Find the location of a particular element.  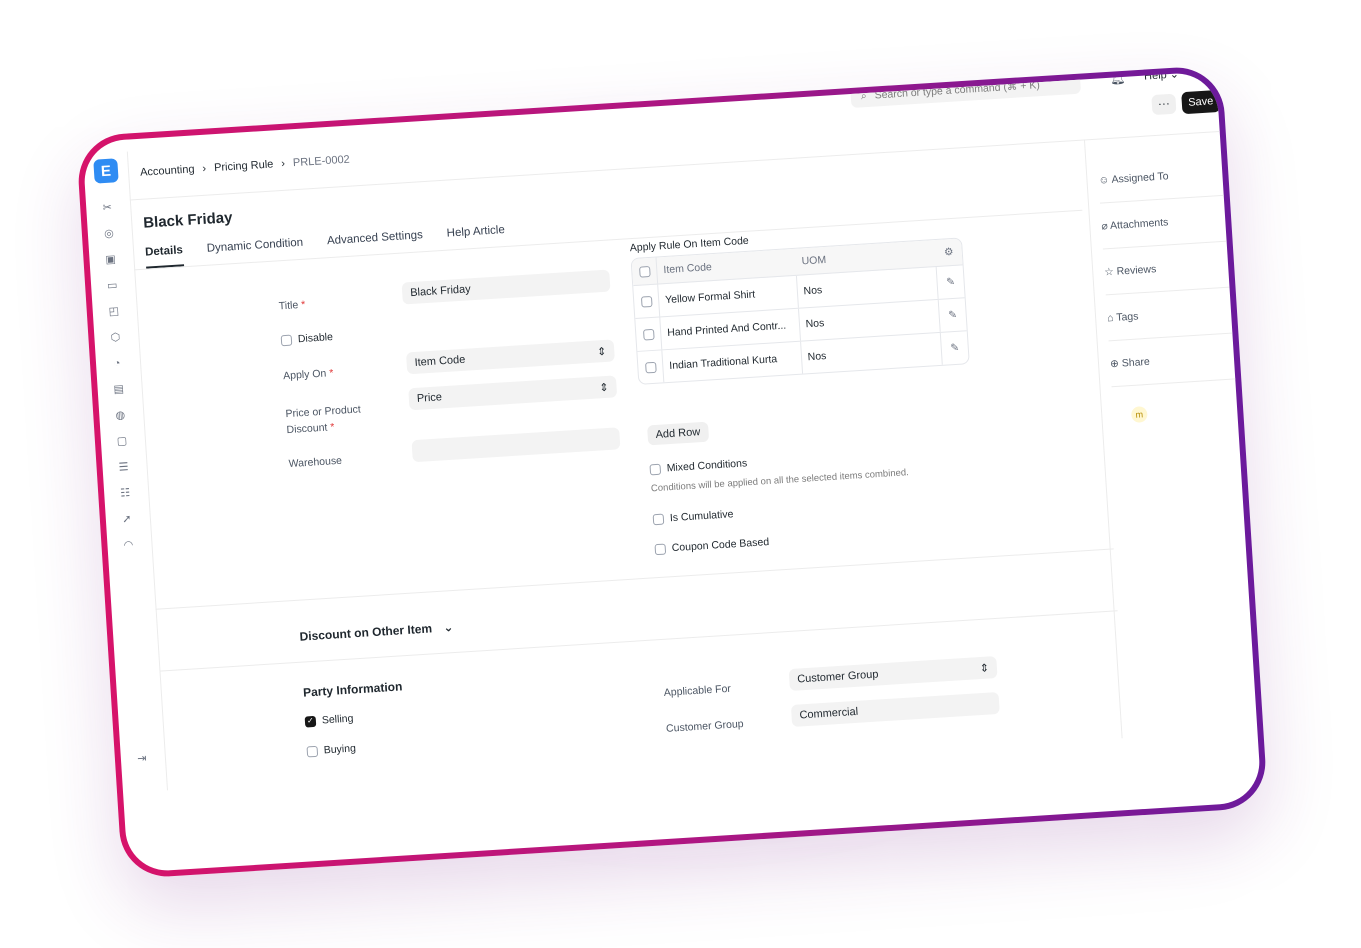

applicable-for-value: Customer Group is located at coordinates (837, 677).